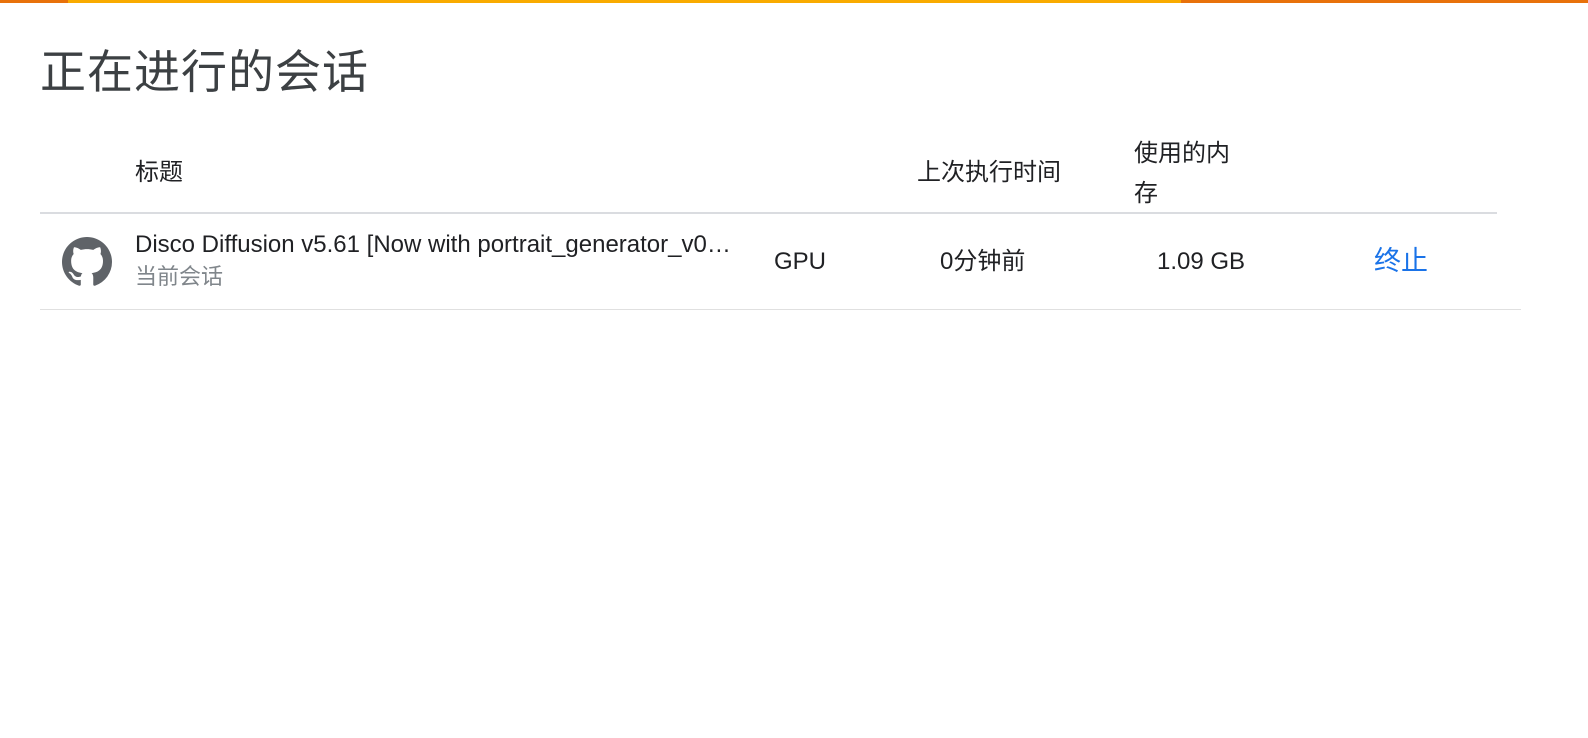 The image size is (1588, 738). What do you see at coordinates (989, 172) in the screenshot?
I see `column-header-last-run: 上次执行时间` at bounding box center [989, 172].